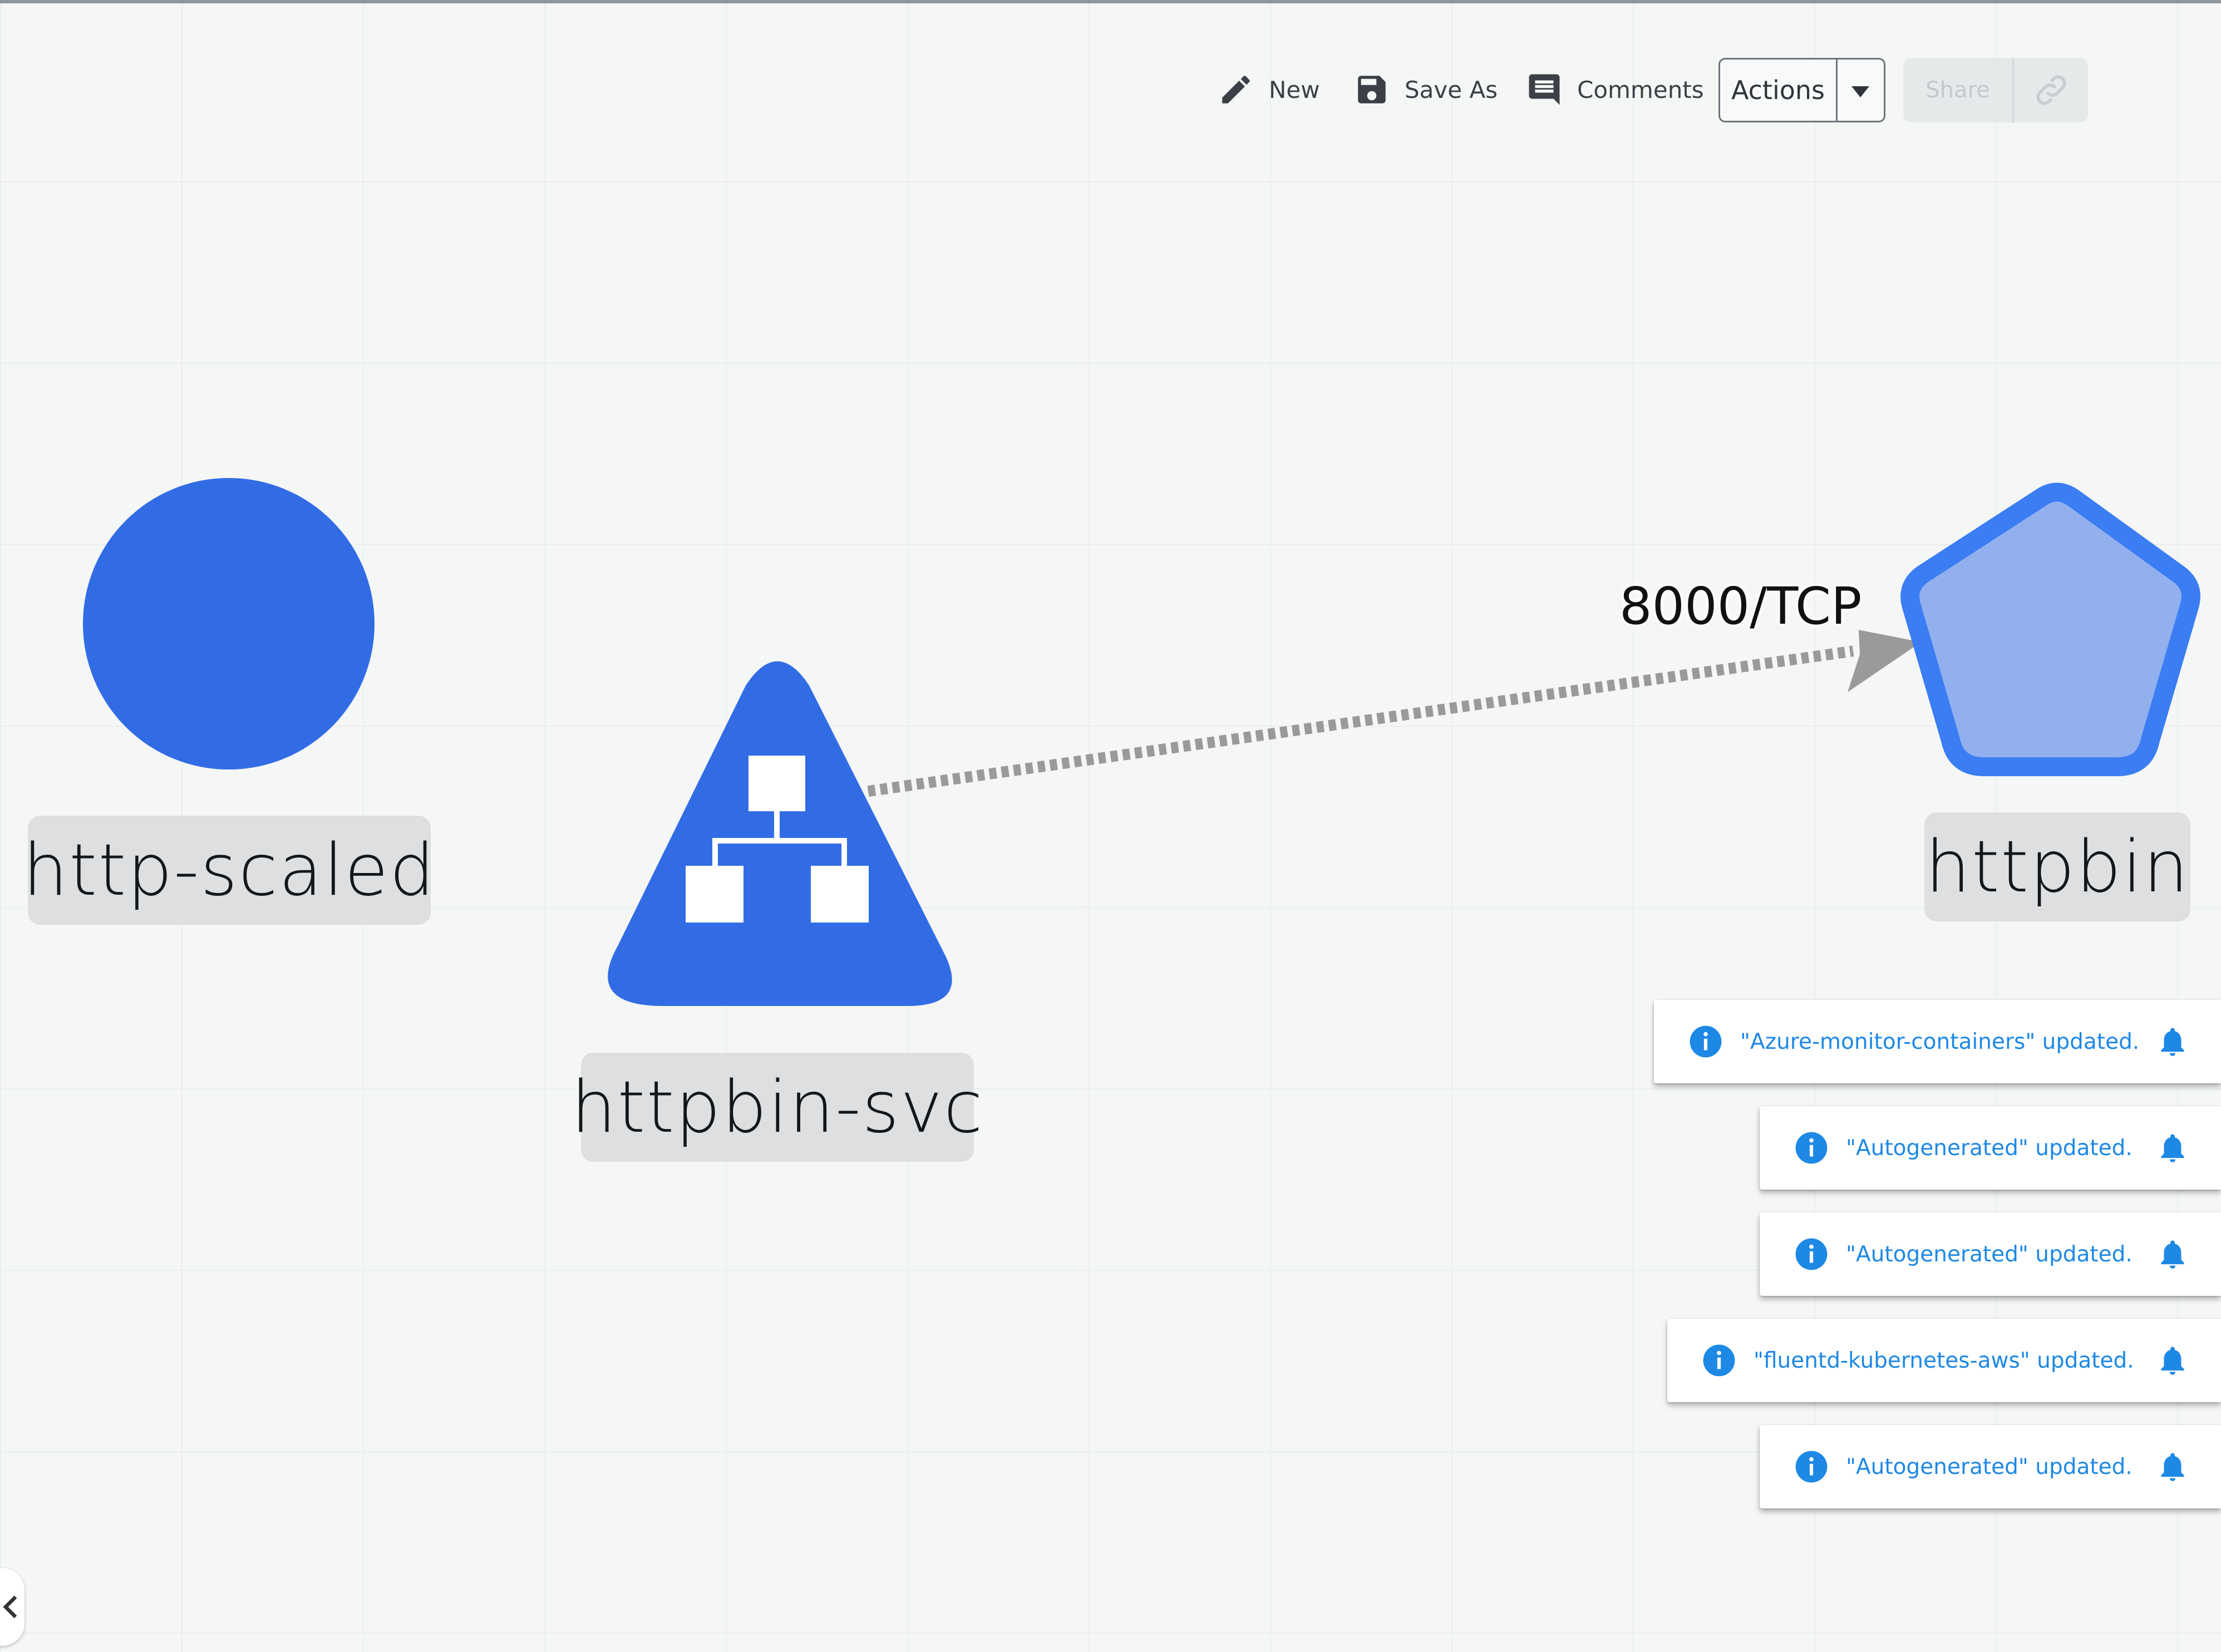  Describe the element at coordinates (1394, 713) in the screenshot. I see `edge-httpbin-svc-to-httpbin` at that location.